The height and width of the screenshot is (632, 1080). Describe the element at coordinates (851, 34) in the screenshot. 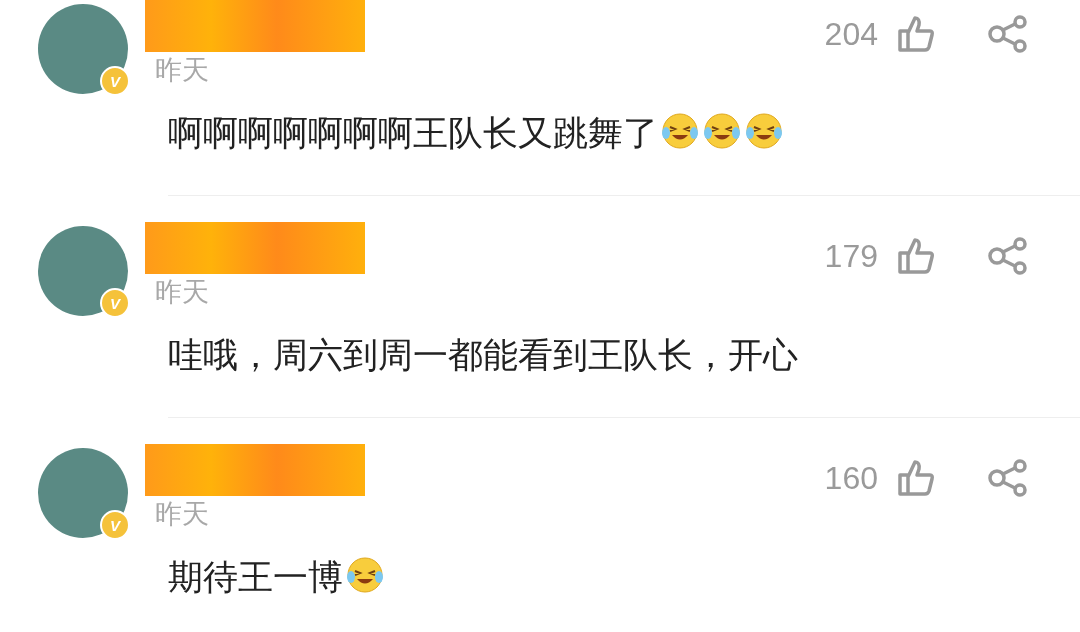

I see `like-count: 204` at that location.